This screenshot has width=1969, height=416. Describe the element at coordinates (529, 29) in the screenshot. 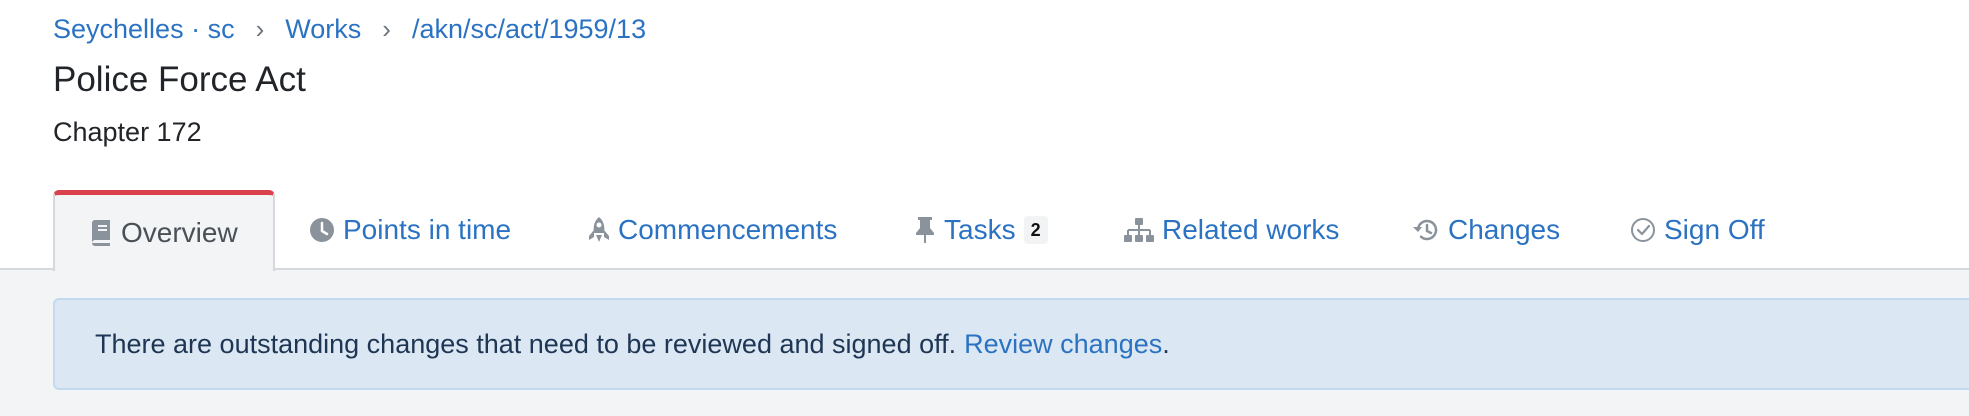

I see `breadcrumb-frbr-uri-link: /akn/sc/act/1959/13` at that location.